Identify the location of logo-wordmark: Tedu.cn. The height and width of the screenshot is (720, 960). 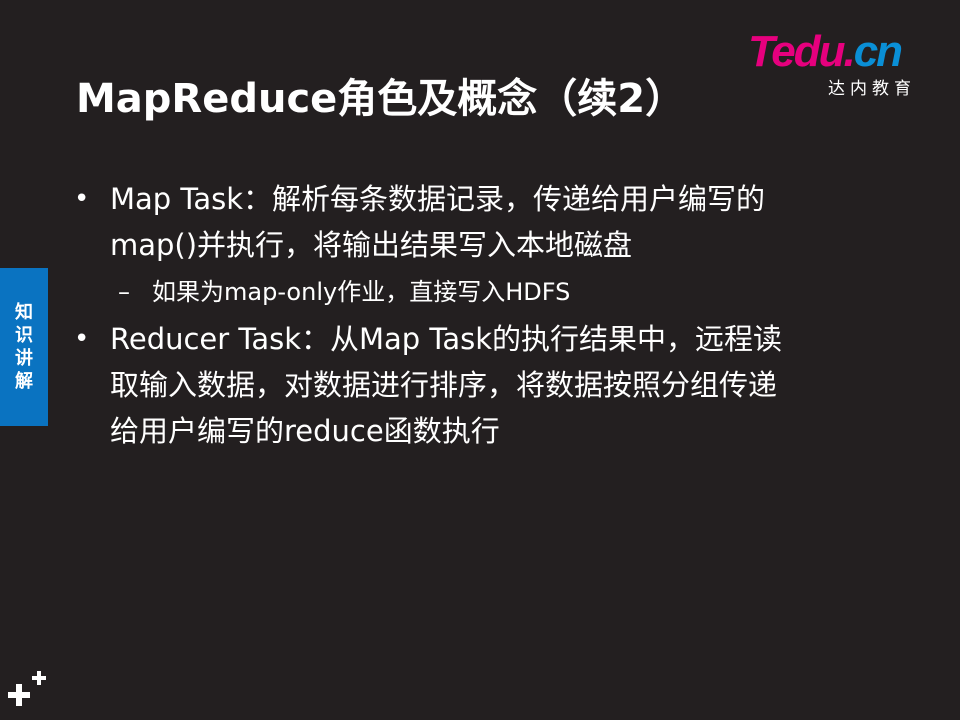
(825, 51).